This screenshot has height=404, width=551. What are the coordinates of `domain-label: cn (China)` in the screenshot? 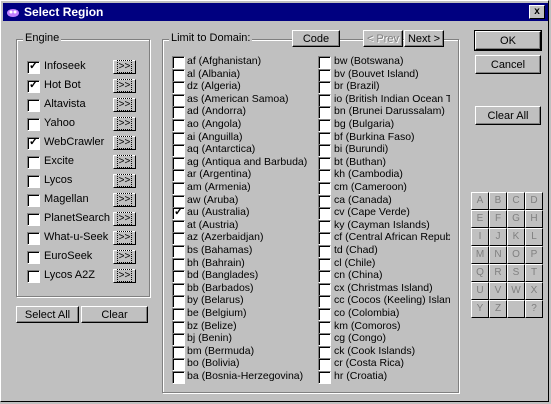 It's located at (358, 275).